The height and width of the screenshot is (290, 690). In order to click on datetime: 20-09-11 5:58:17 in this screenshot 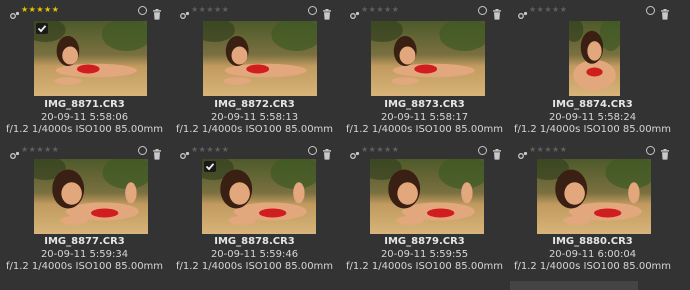, I will do `click(424, 117)`.